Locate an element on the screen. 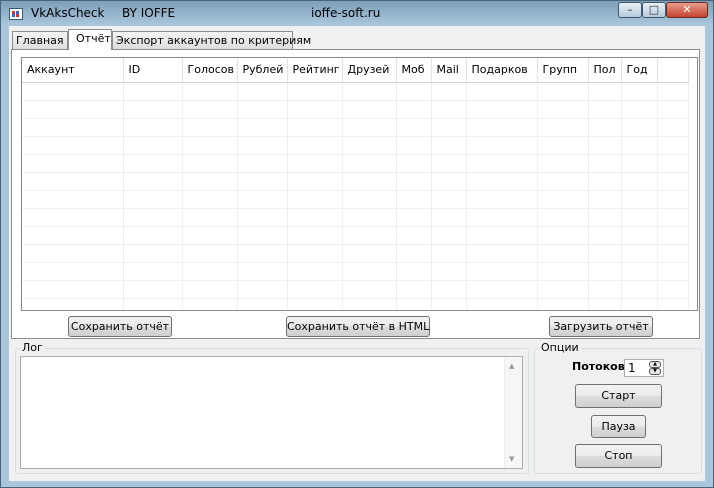 This screenshot has width=714, height=488. column-header-friends: Друзей is located at coordinates (369, 70).